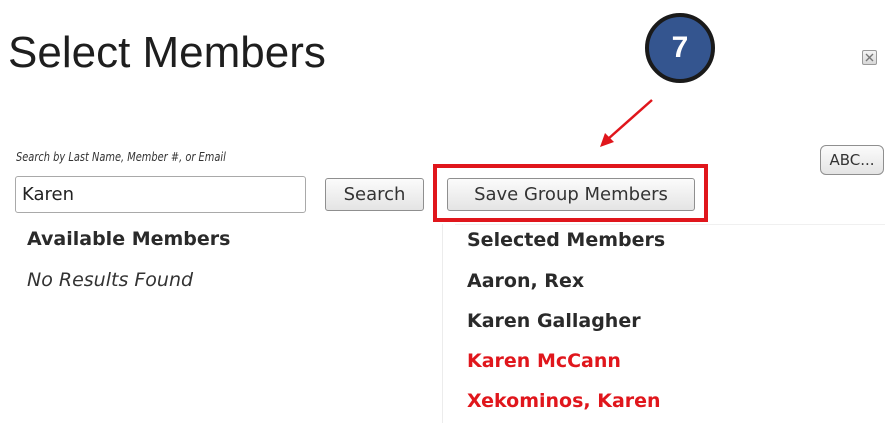 The image size is (885, 423). I want to click on close-button, so click(869, 57).